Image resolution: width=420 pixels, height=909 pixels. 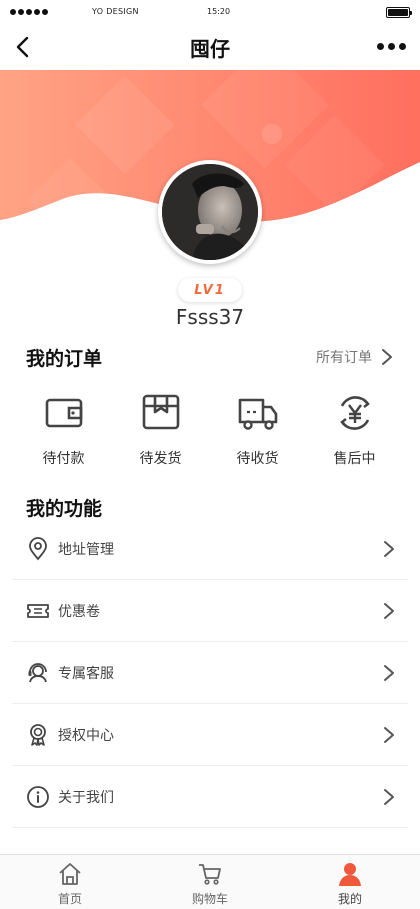 I want to click on tab-label: 首页, so click(x=69, y=899).